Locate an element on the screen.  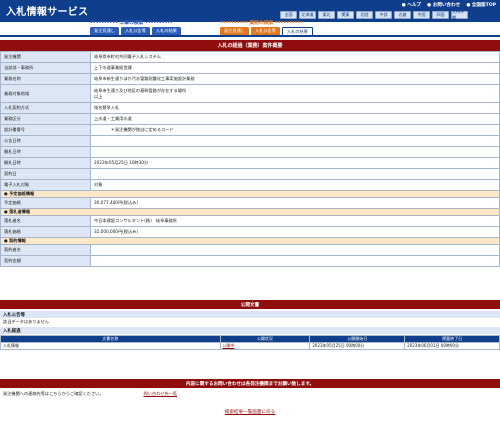
field-label: 契約者名 is located at coordinates (45, 250).